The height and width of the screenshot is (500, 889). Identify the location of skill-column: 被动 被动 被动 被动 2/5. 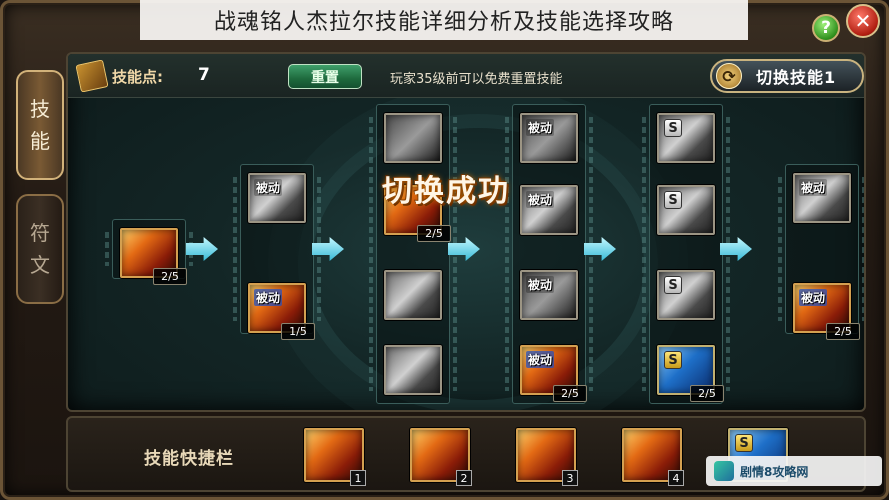
(549, 254).